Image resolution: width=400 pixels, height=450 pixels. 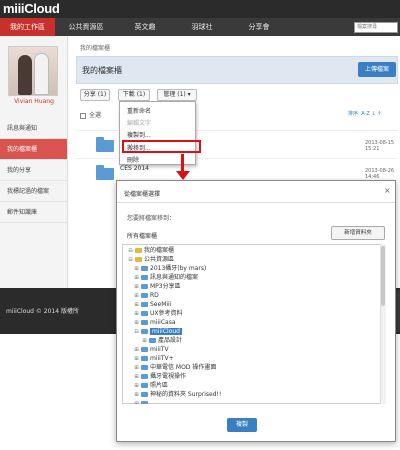 I want to click on download-button: 下載 (1), so click(x=134, y=95).